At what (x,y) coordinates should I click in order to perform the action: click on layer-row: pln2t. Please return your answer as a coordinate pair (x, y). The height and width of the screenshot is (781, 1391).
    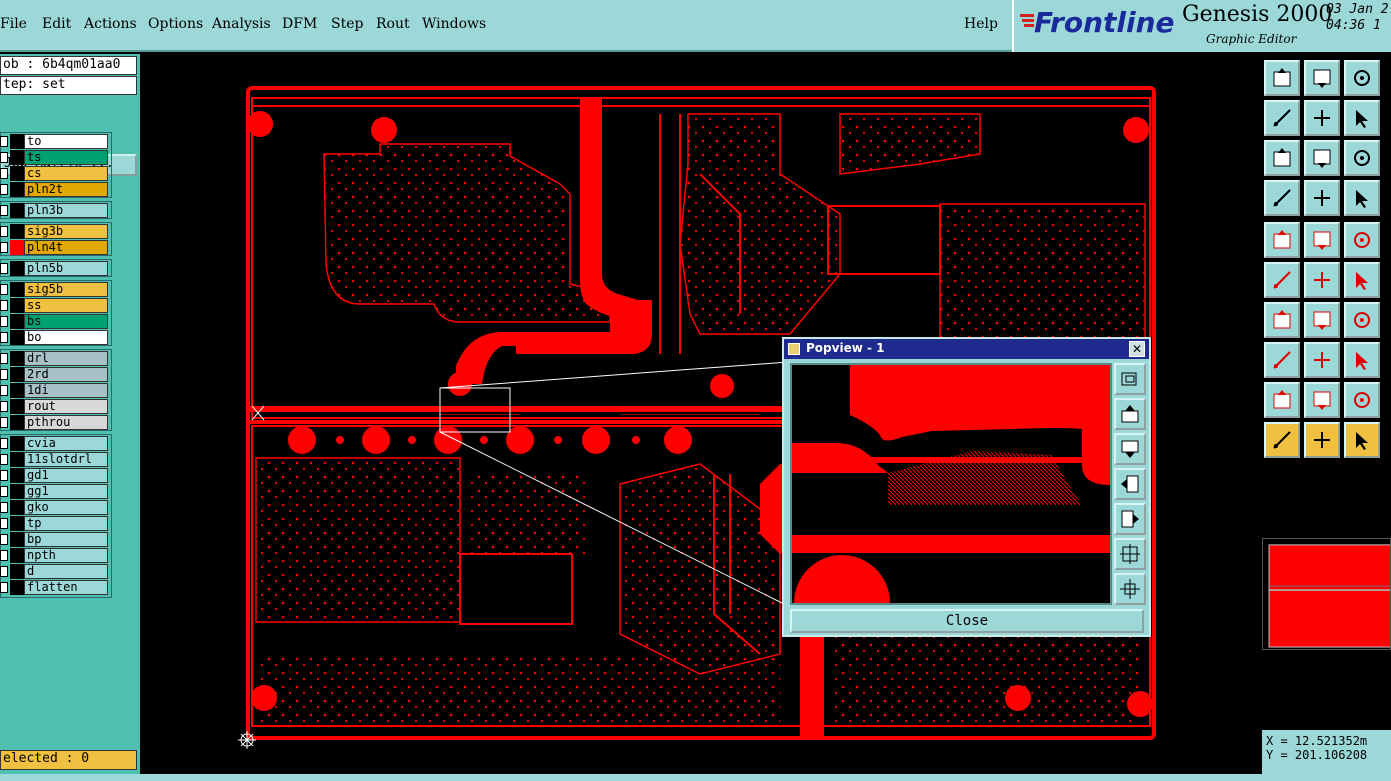
    Looking at the image, I should click on (55, 189).